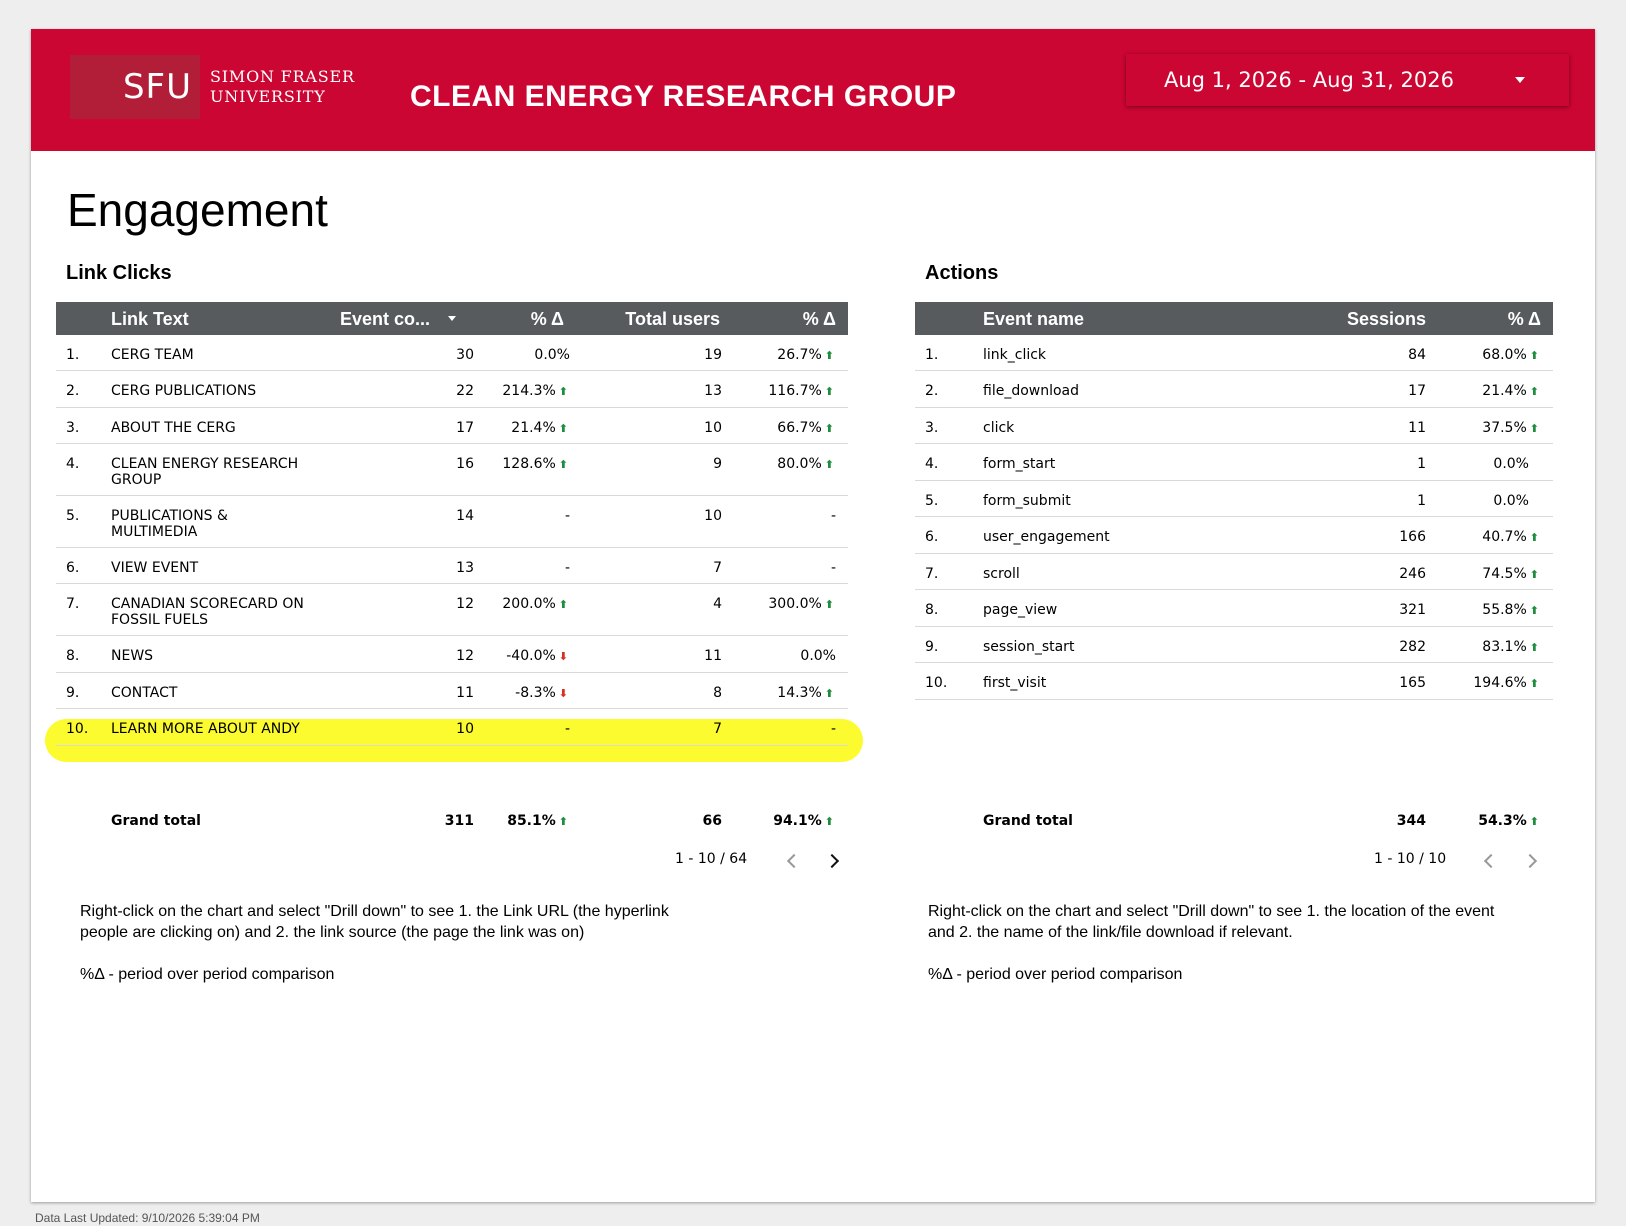  Describe the element at coordinates (268, 96) in the screenshot. I see `university-name-line2: UNIVERSITY` at that location.